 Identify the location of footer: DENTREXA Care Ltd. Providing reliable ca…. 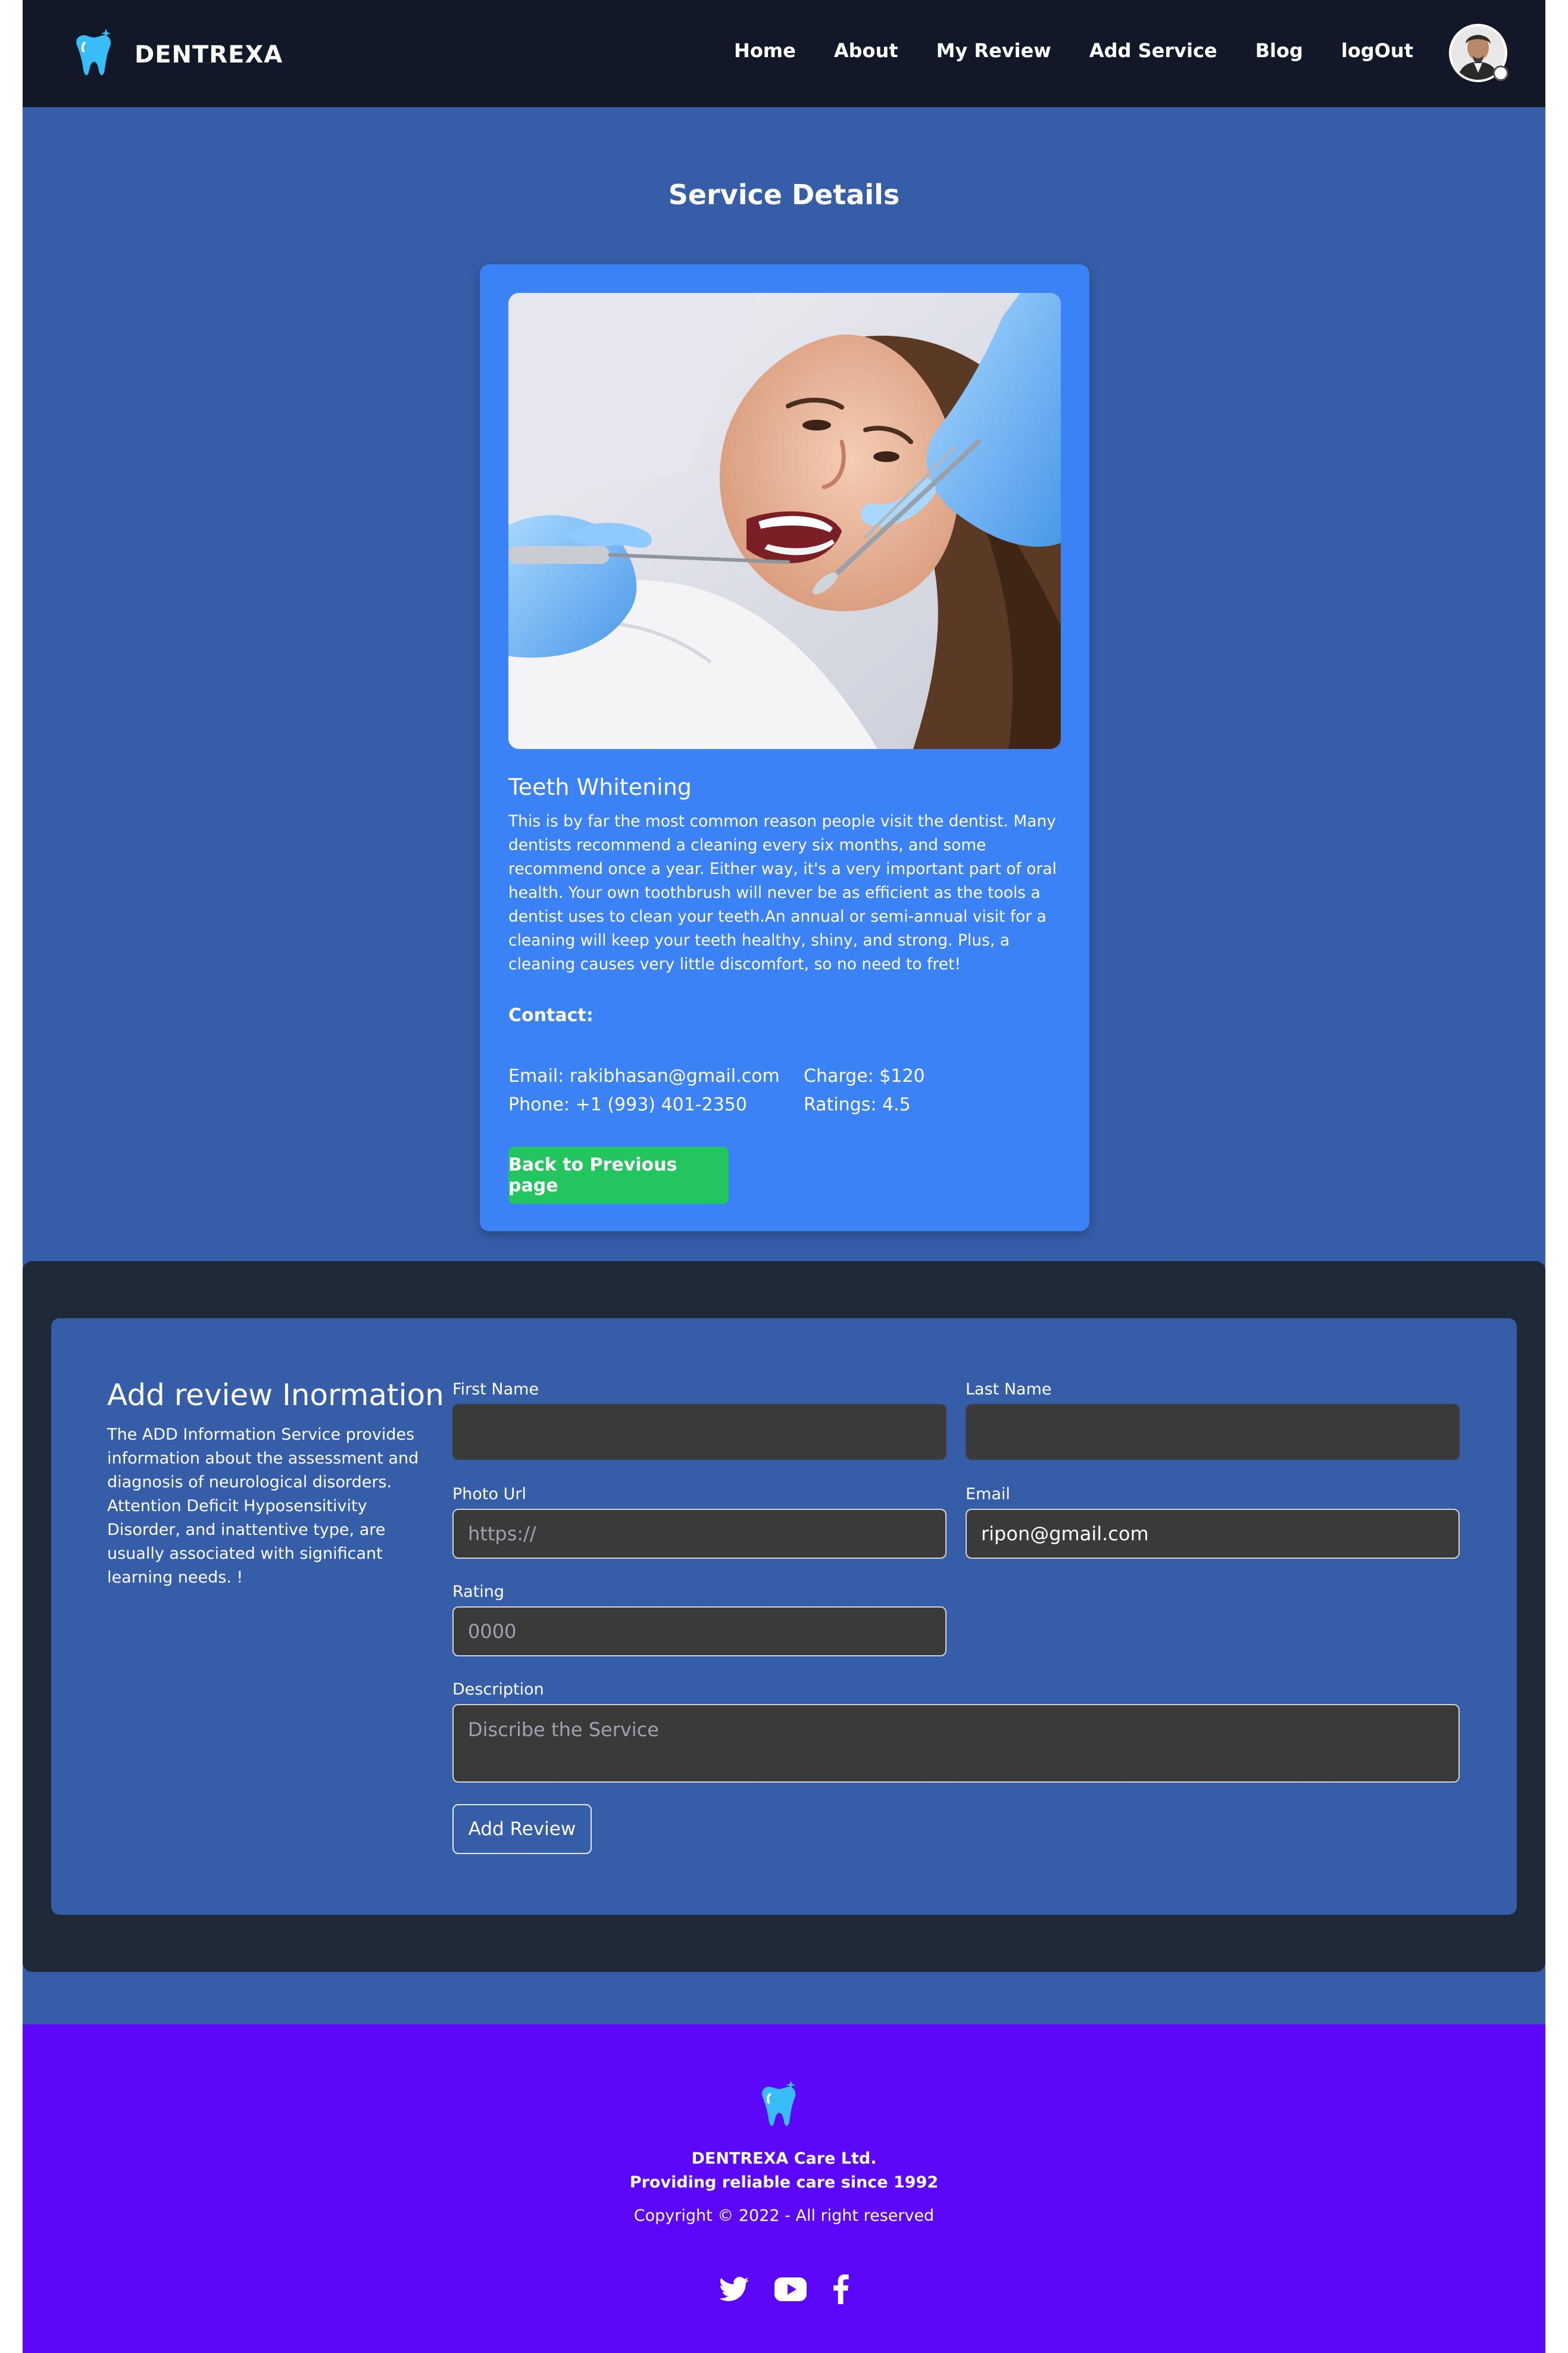
(784, 2188).